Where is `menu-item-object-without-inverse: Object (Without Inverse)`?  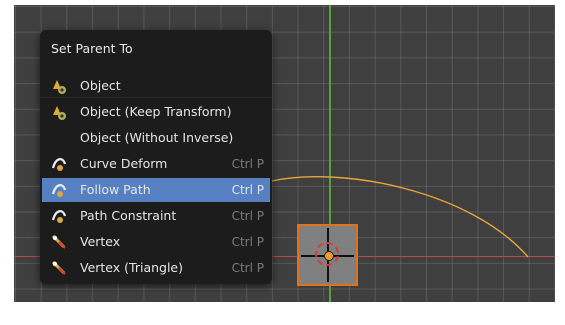
menu-item-object-without-inverse: Object (Without Inverse) is located at coordinates (156, 138).